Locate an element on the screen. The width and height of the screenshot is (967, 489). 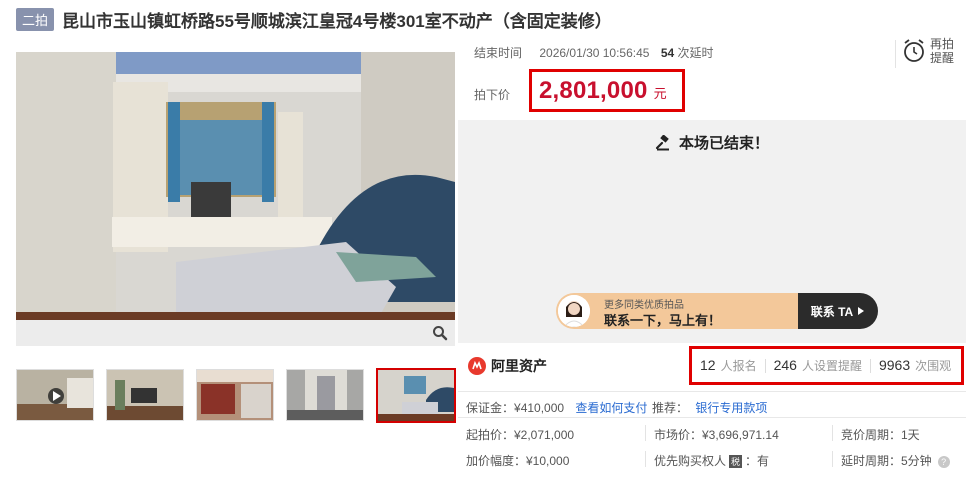
page-title: 昆山市玉山镇虹桥路55号顺城滨江皇冠4号楼301室不动产（含固定装修） is located at coordinates (337, 21).